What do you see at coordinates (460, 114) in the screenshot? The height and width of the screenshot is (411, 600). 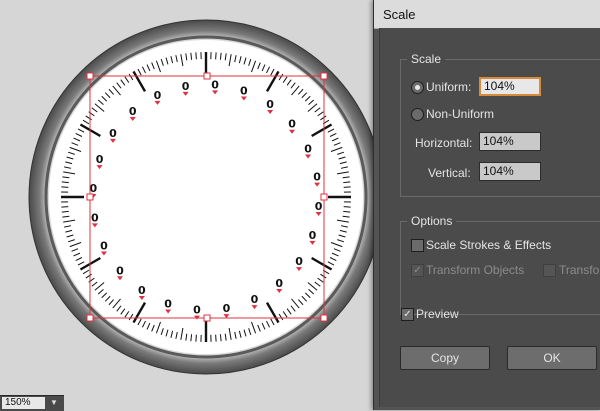 I see `non-uniform-label: Non-Uniform` at bounding box center [460, 114].